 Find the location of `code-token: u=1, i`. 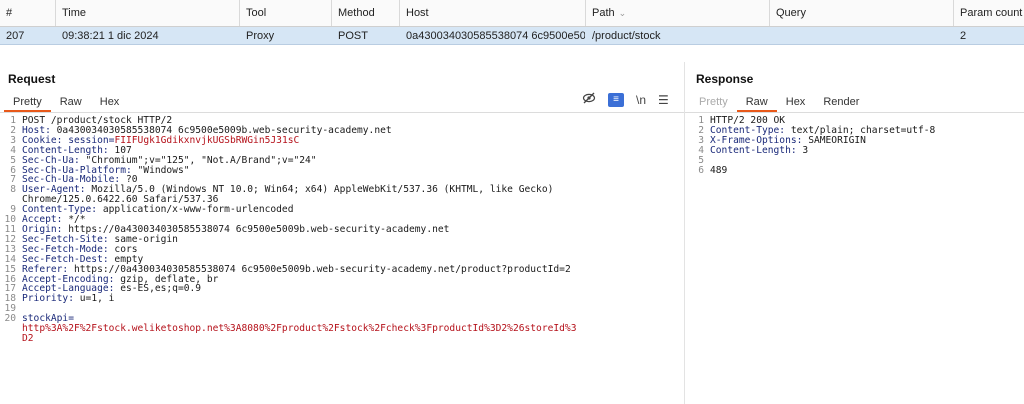

code-token: u=1, i is located at coordinates (97, 299).